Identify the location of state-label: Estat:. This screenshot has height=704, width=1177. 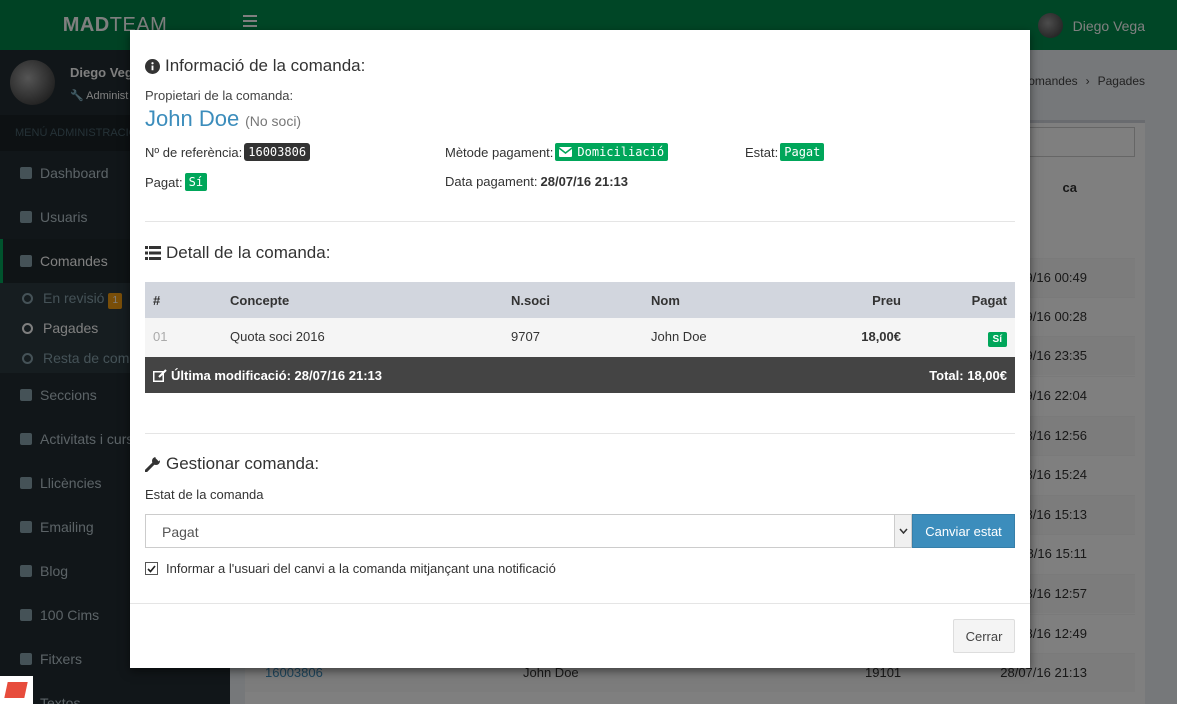
(762, 152).